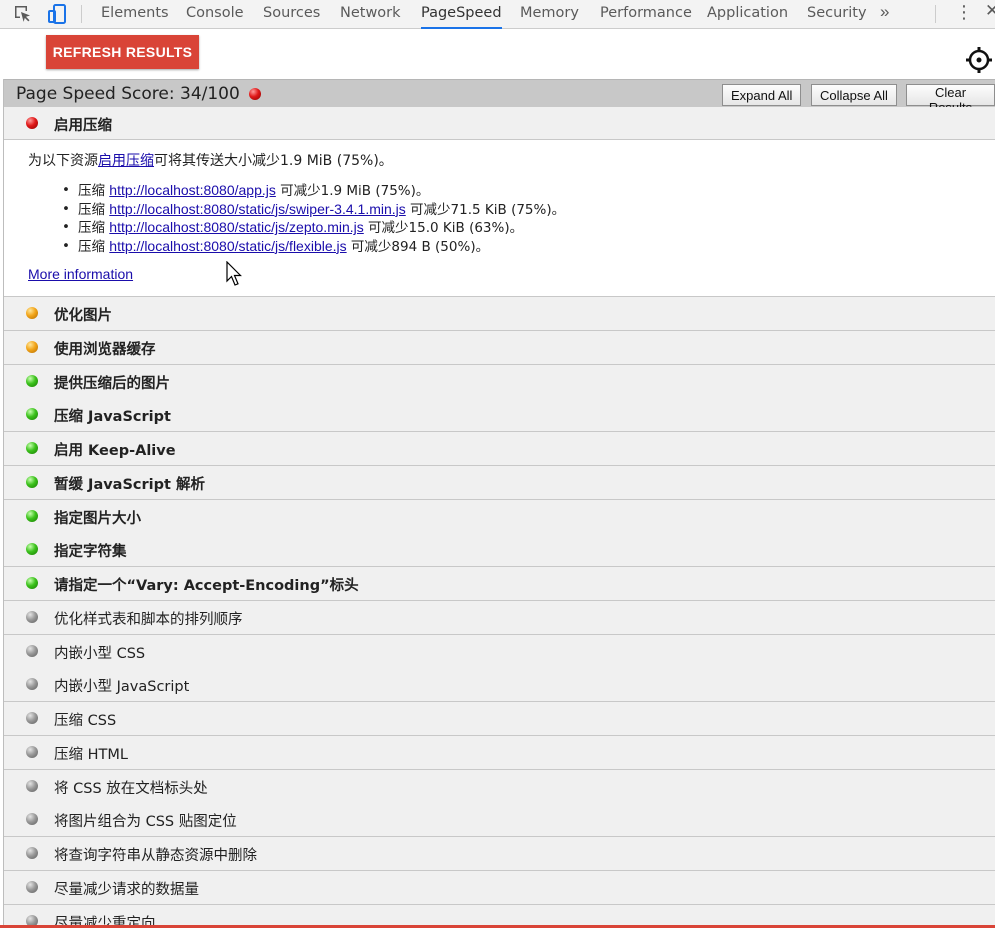 This screenshot has height=928, width=995. I want to click on rule-row: 指定图片大小, so click(499, 517).